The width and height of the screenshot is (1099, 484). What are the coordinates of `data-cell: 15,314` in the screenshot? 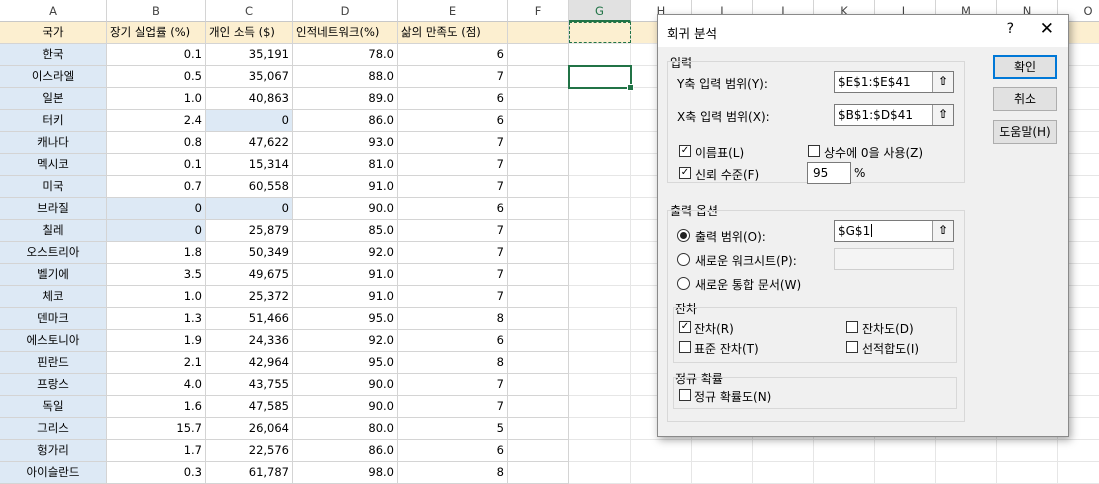 It's located at (249, 165).